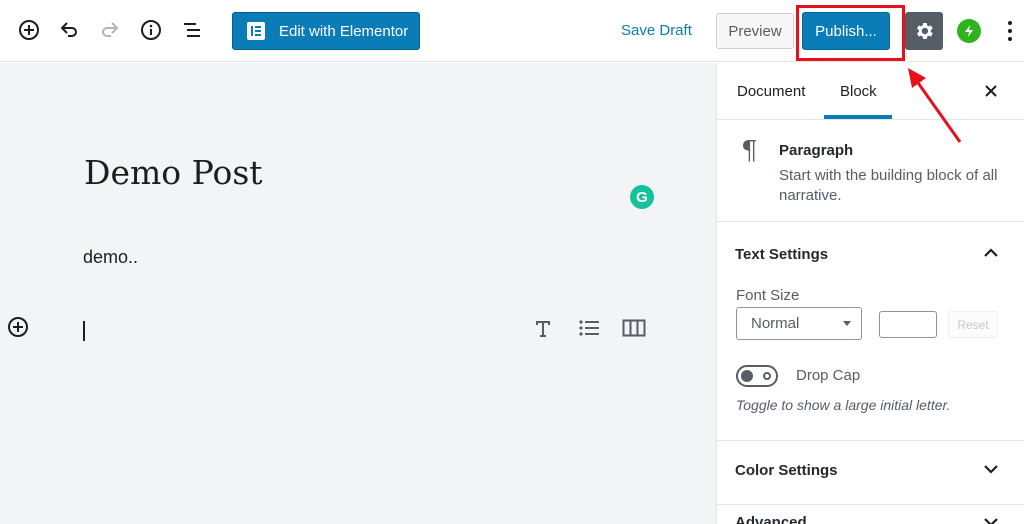 This screenshot has width=1024, height=524. What do you see at coordinates (828, 375) in the screenshot?
I see `drop-cap-label: Drop Cap` at bounding box center [828, 375].